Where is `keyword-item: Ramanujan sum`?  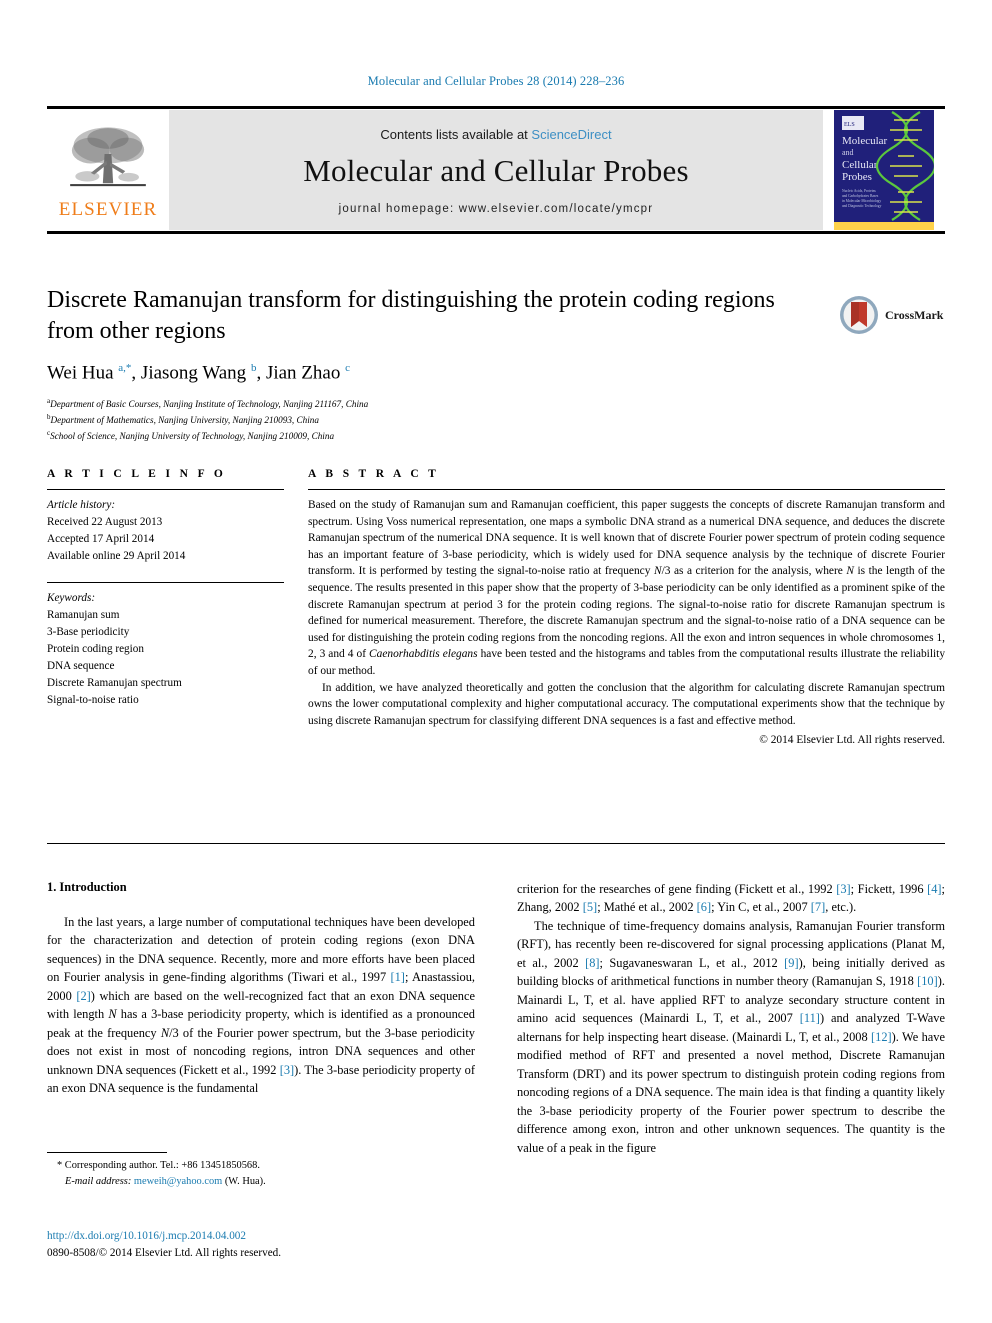 keyword-item: Ramanujan sum is located at coordinates (83, 615).